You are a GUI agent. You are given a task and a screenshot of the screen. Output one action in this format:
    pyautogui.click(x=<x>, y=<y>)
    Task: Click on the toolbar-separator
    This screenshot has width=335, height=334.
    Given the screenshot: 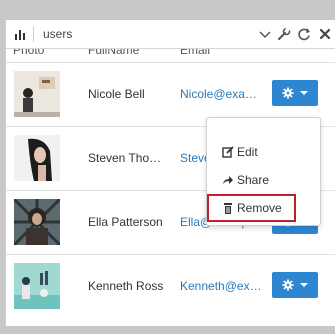 What is the action you would take?
    pyautogui.click(x=33, y=34)
    